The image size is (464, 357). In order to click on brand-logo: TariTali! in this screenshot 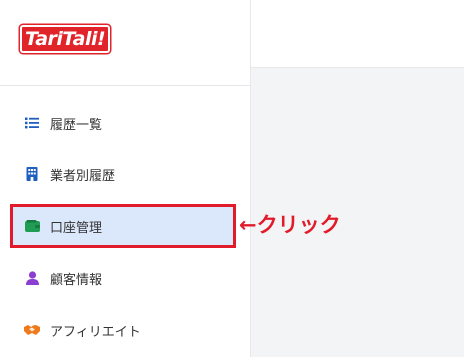, I will do `click(65, 39)`.